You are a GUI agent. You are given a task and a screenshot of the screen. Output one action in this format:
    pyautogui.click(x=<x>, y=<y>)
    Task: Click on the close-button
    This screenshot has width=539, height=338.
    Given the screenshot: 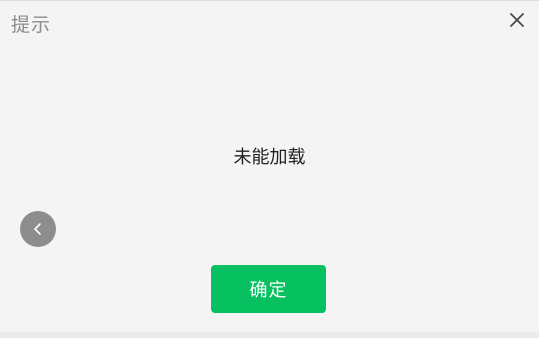 What is the action you would take?
    pyautogui.click(x=517, y=20)
    